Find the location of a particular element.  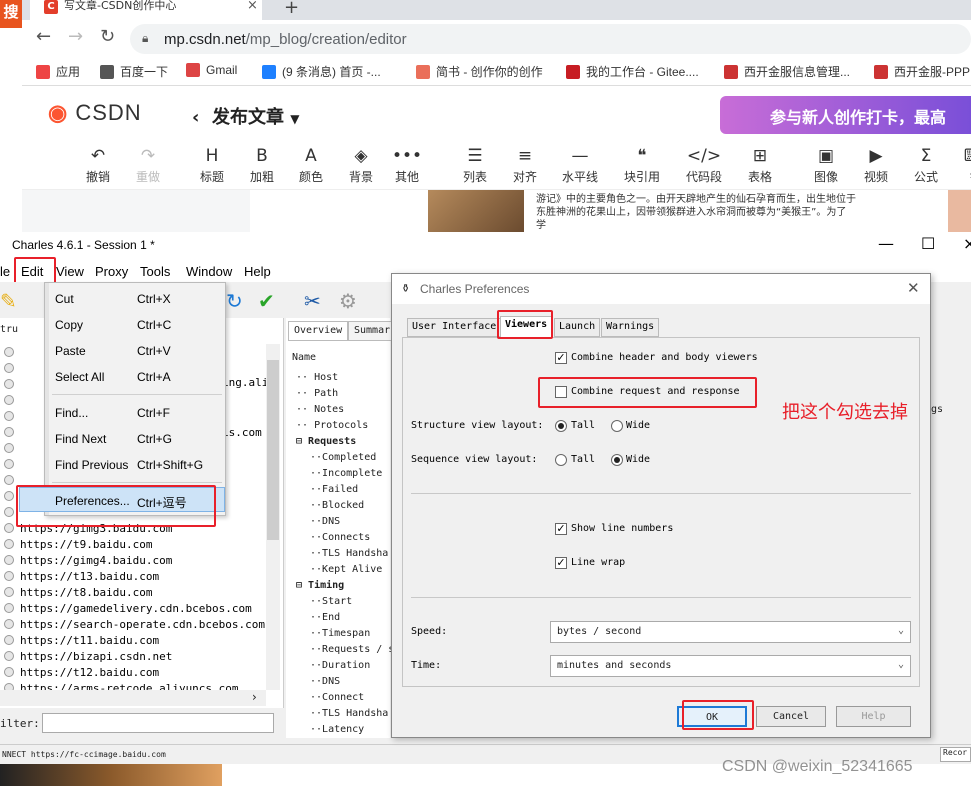

menu-item-paste: Paste is located at coordinates (70, 351).